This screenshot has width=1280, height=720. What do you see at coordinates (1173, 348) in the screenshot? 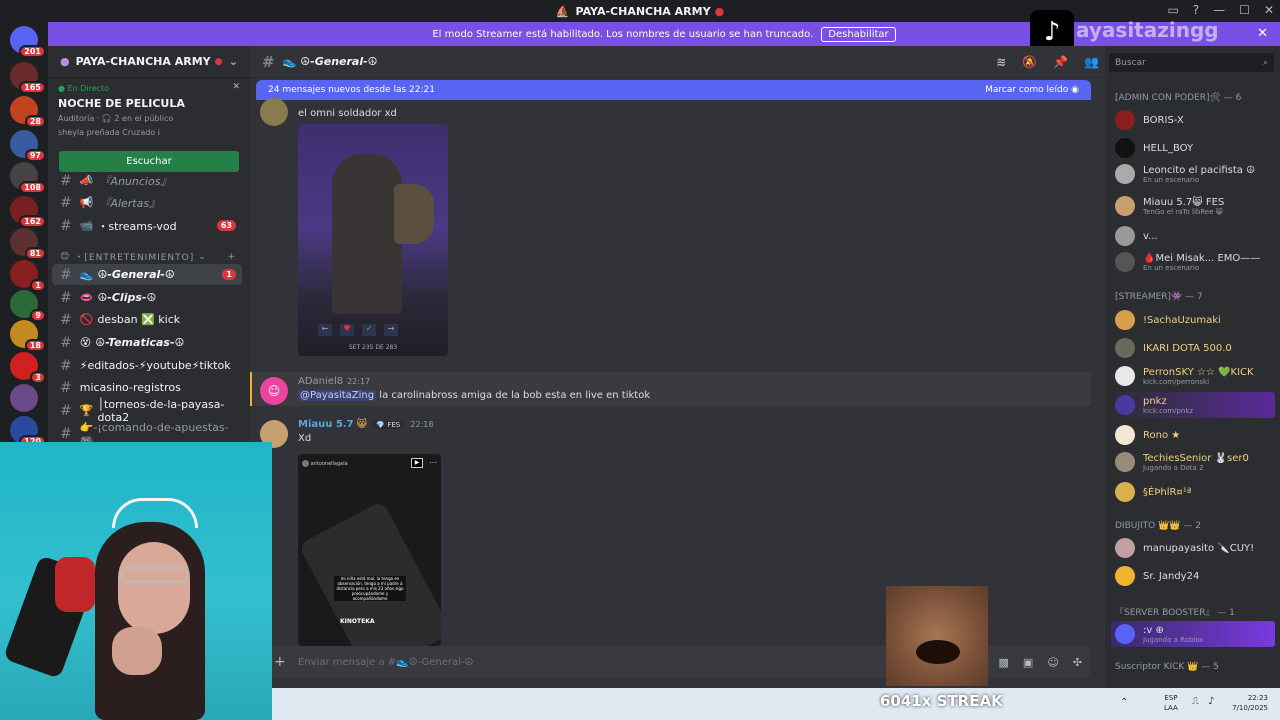
I see `member-item: IKARI DOTA 500.0` at bounding box center [1173, 348].